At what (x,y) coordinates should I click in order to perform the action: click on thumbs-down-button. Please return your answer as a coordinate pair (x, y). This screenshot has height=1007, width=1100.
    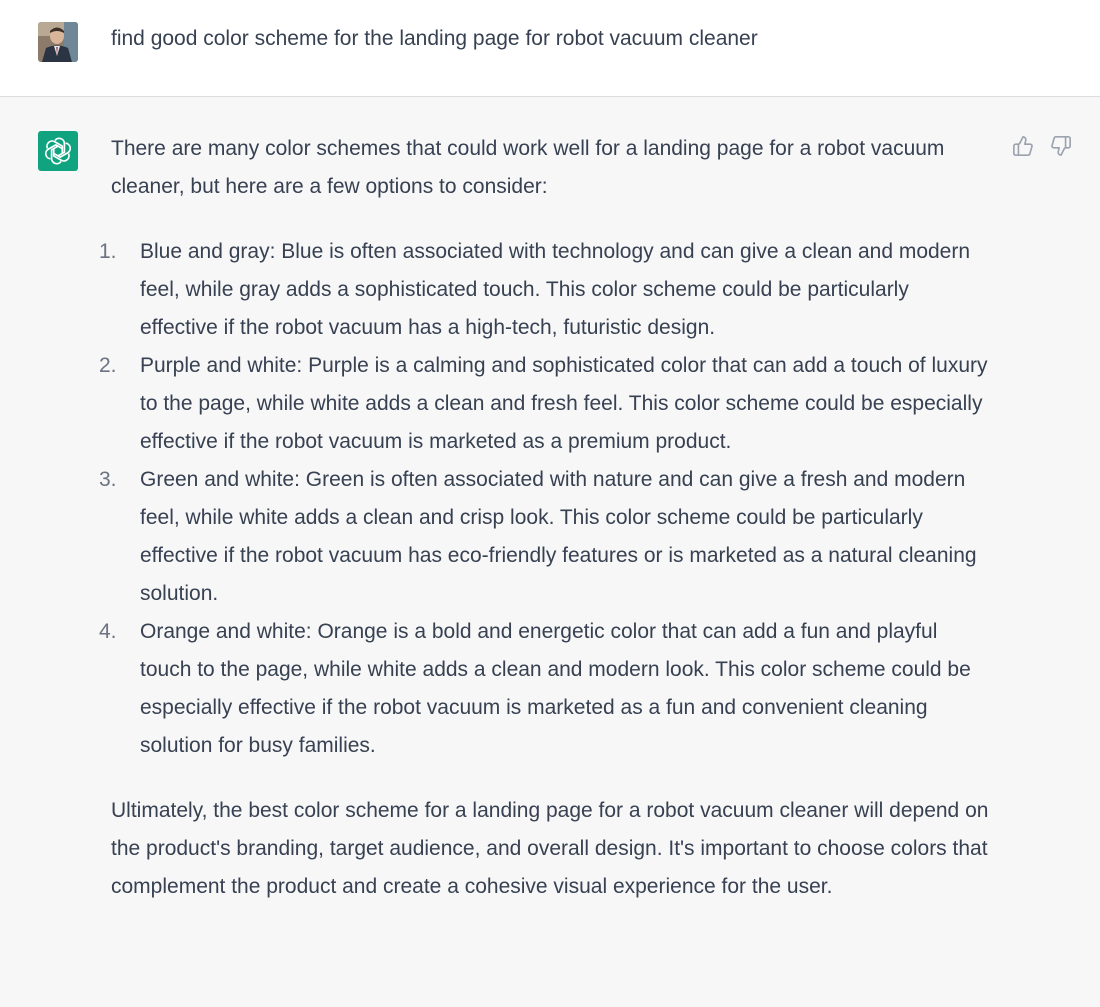
    Looking at the image, I should click on (1061, 146).